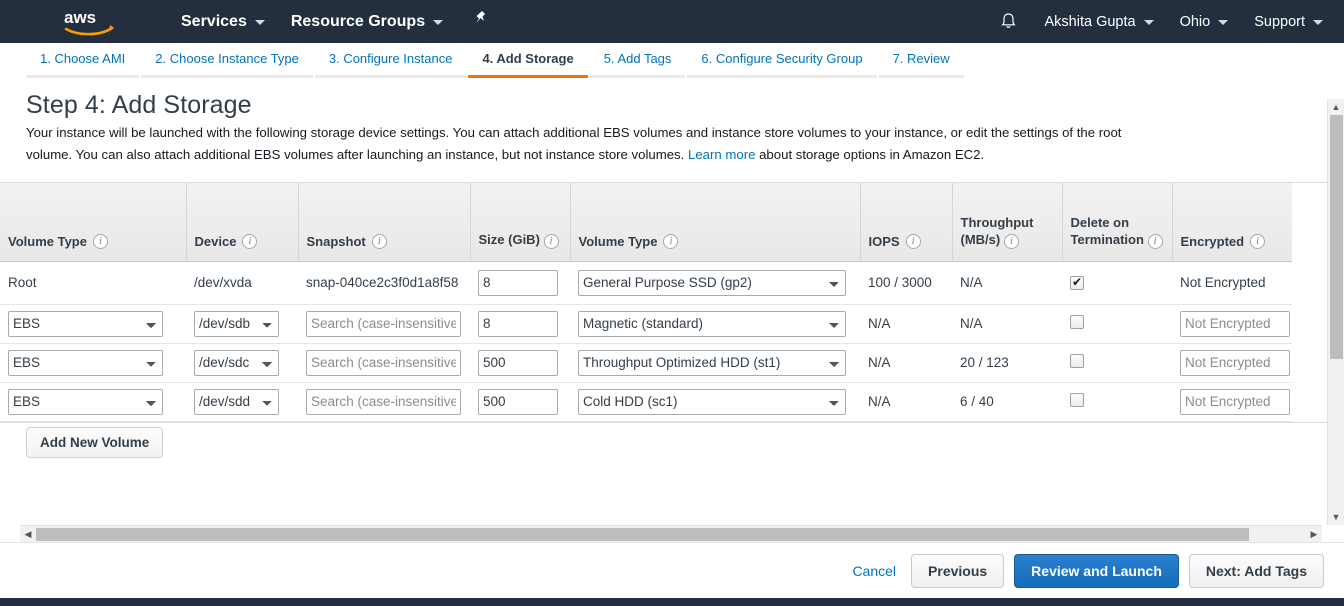 This screenshot has height=606, width=1344. What do you see at coordinates (1098, 21) in the screenshot?
I see `nav-account-menu: Akshita Gupta` at bounding box center [1098, 21].